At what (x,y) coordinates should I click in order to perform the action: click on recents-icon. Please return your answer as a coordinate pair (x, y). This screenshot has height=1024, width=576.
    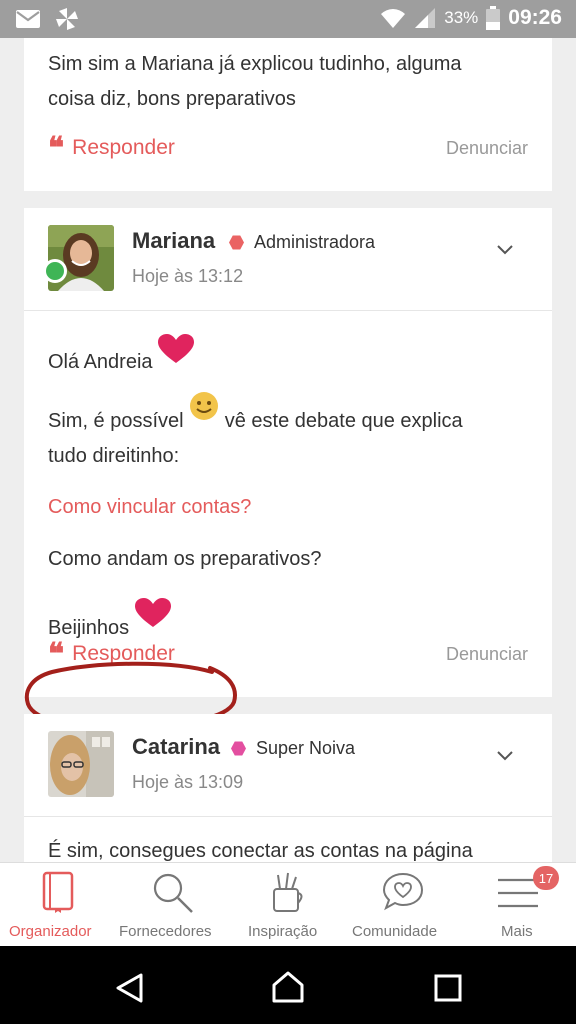
    Looking at the image, I should click on (448, 988).